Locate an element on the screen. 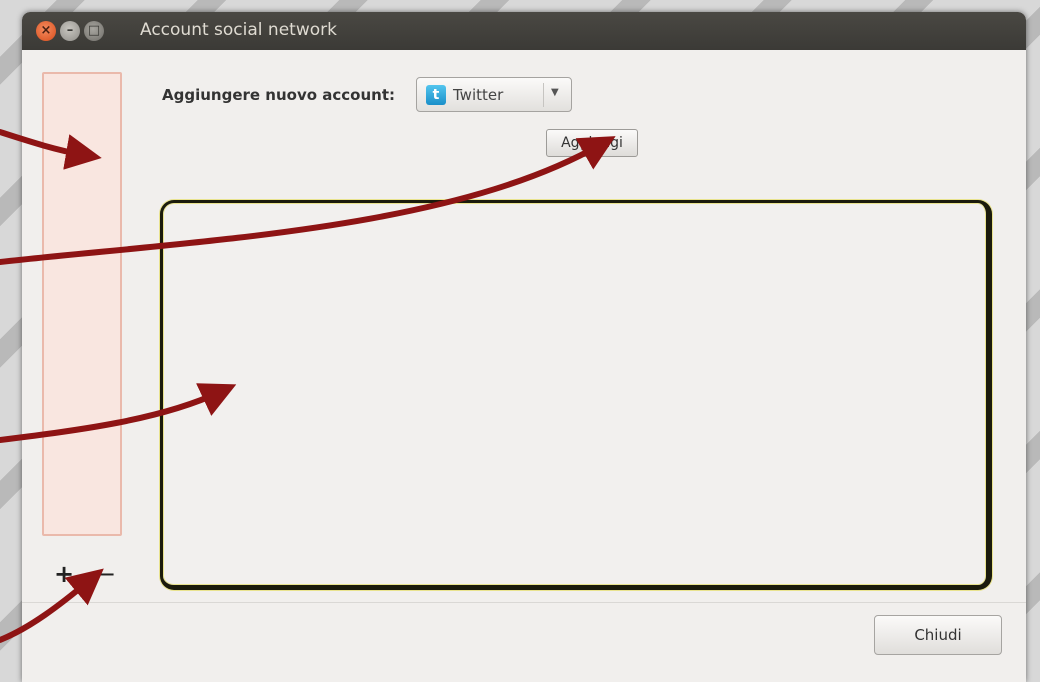 This screenshot has width=1040, height=682. twitter-icon: t is located at coordinates (436, 95).